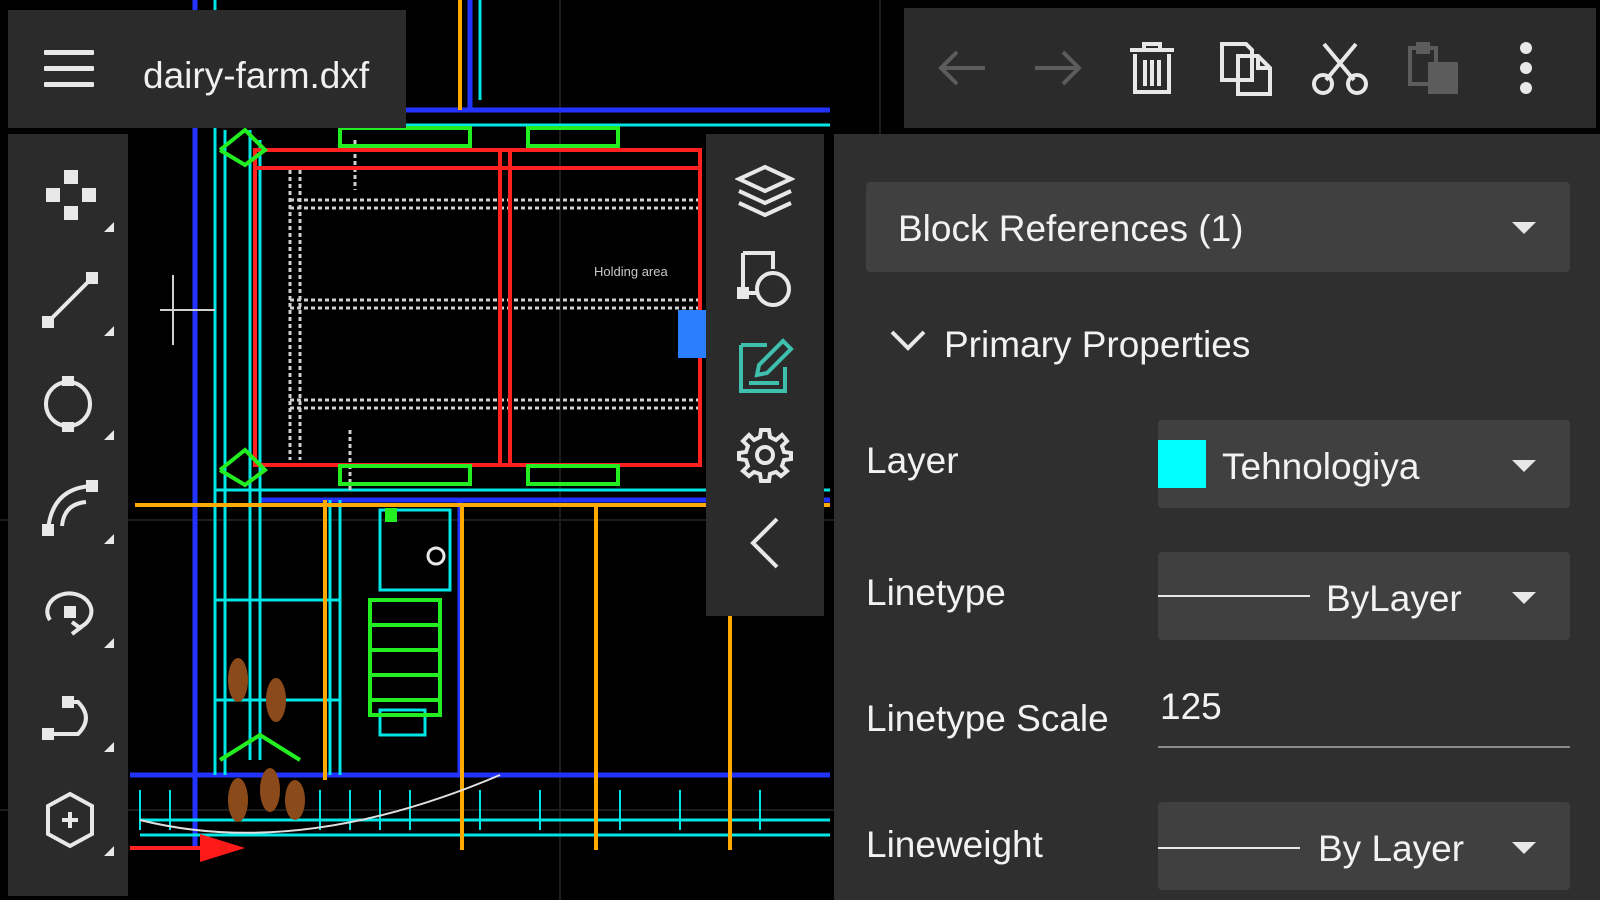  I want to click on file-title: dairy-farm.dxf, so click(256, 75).